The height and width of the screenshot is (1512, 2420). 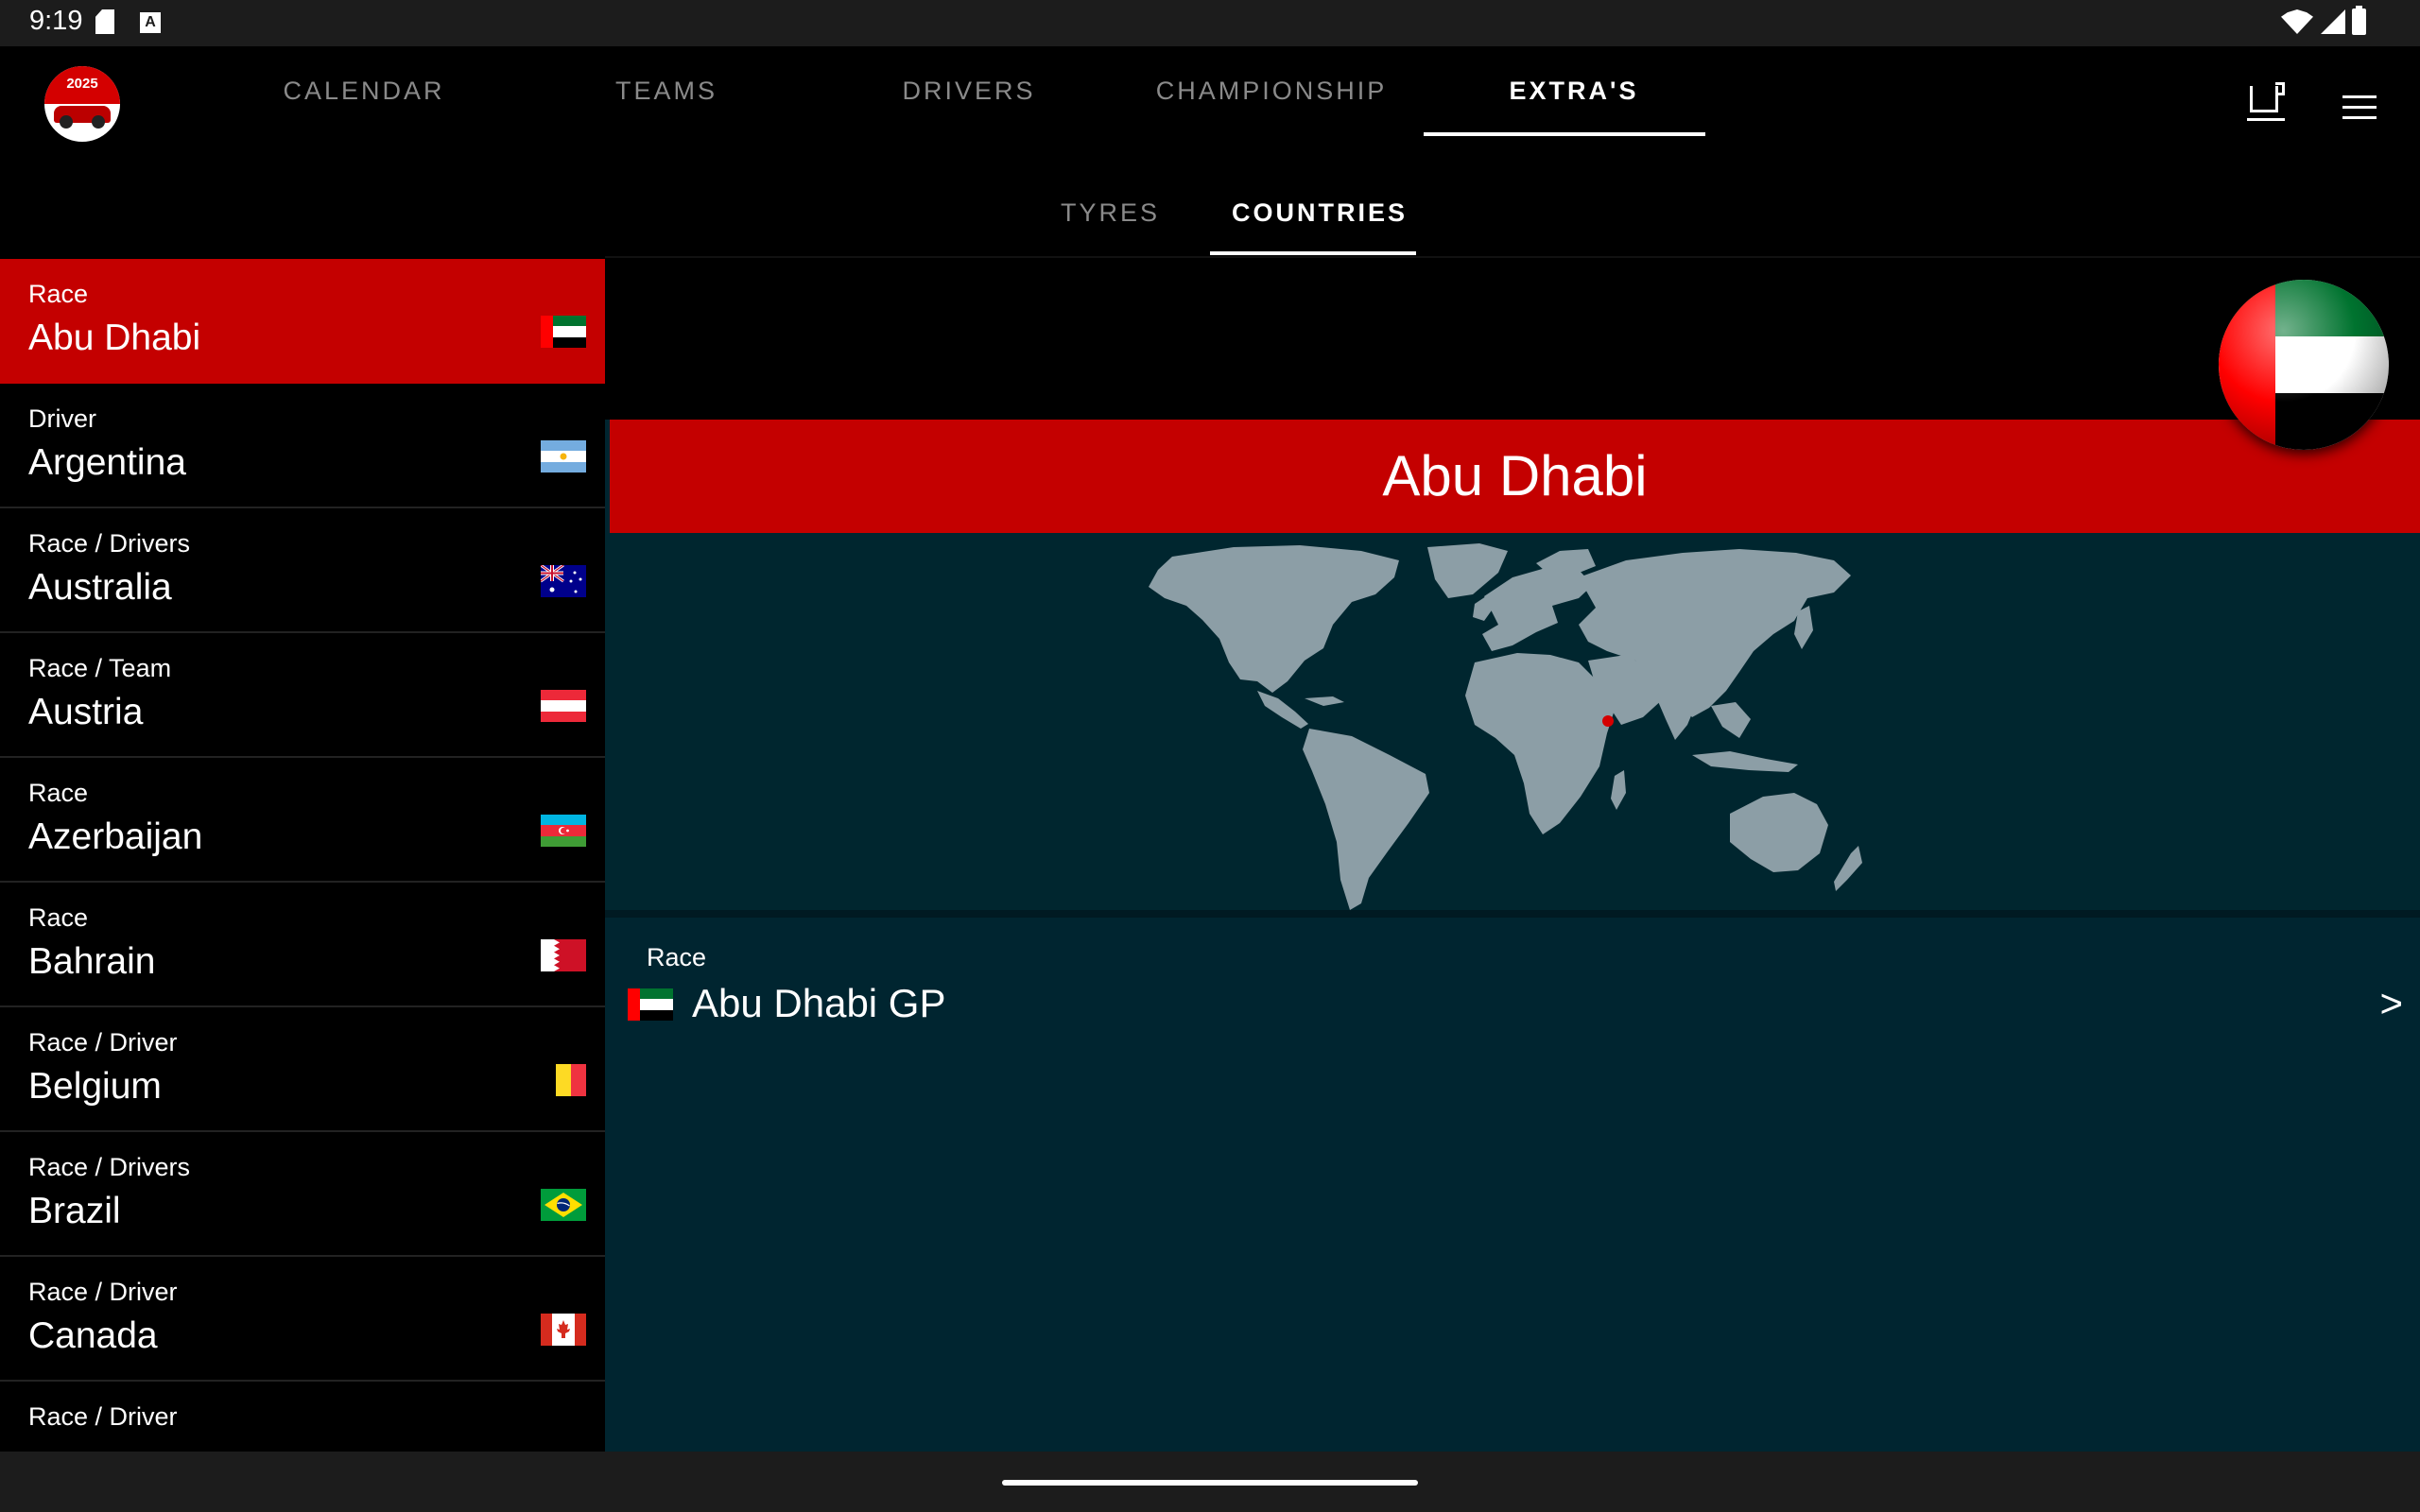 I want to click on system-nav-bar, so click(x=1210, y=1482).